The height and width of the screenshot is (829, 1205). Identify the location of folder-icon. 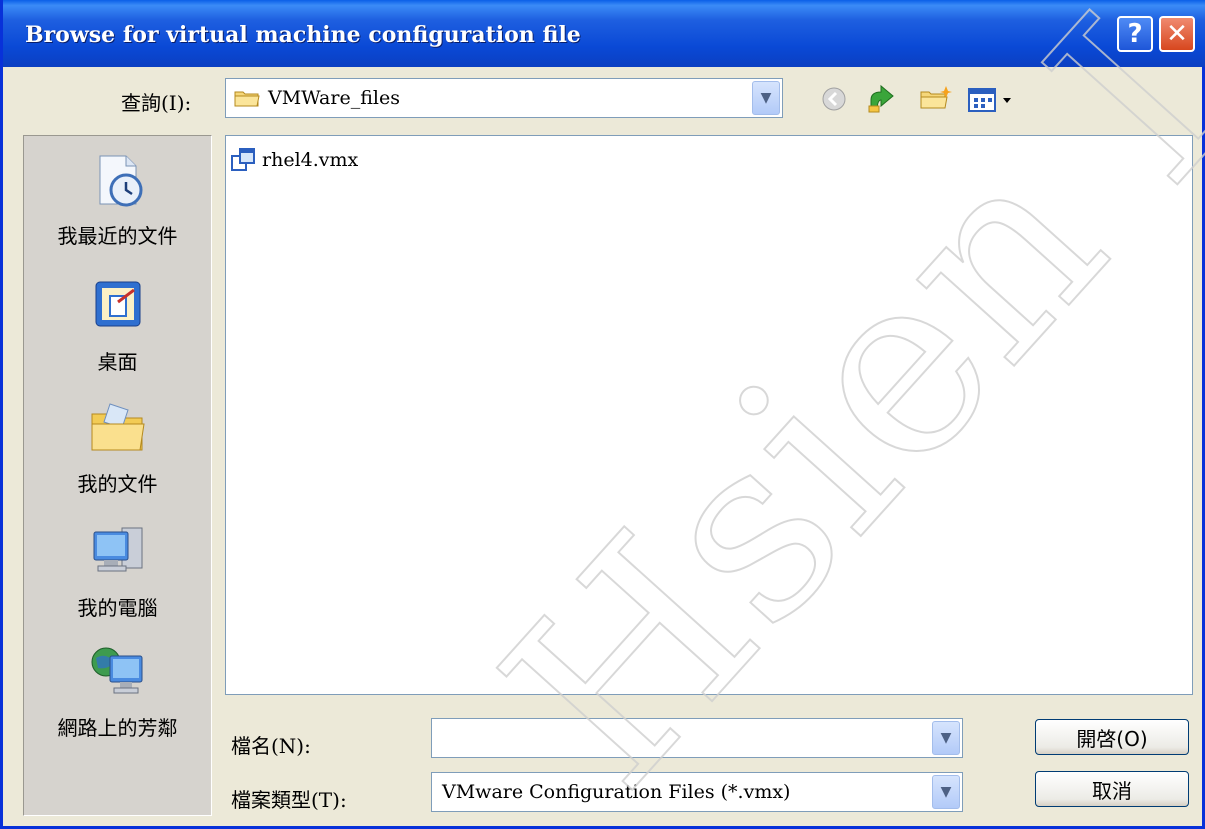
(247, 99).